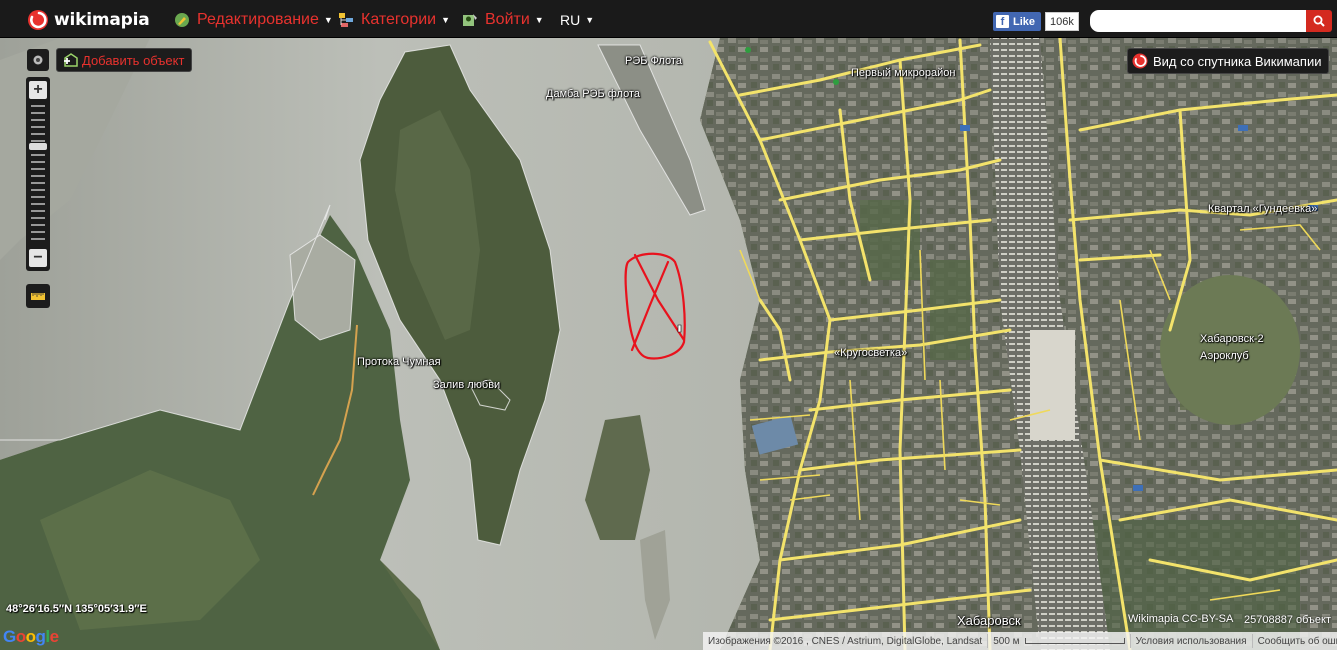 The height and width of the screenshot is (650, 1337). Describe the element at coordinates (38, 20) in the screenshot. I see `wikimapia-logo-icon` at that location.